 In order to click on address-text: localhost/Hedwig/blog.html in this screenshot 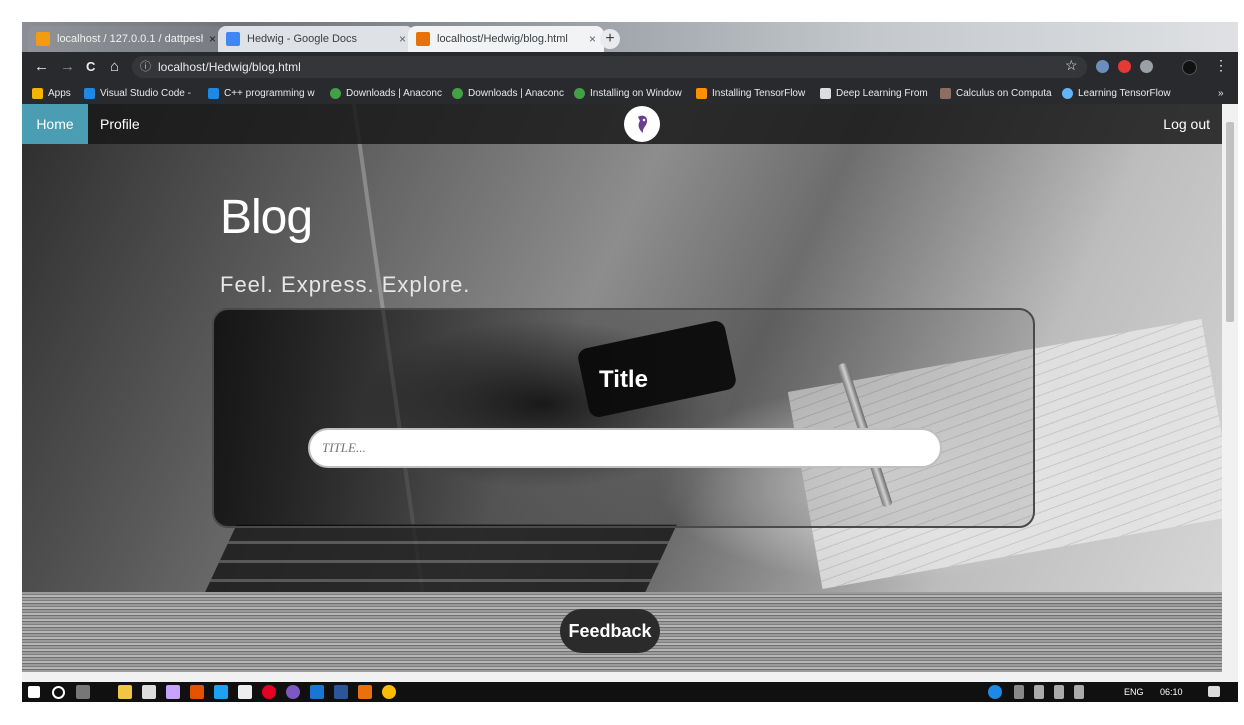, I will do `click(229, 67)`.